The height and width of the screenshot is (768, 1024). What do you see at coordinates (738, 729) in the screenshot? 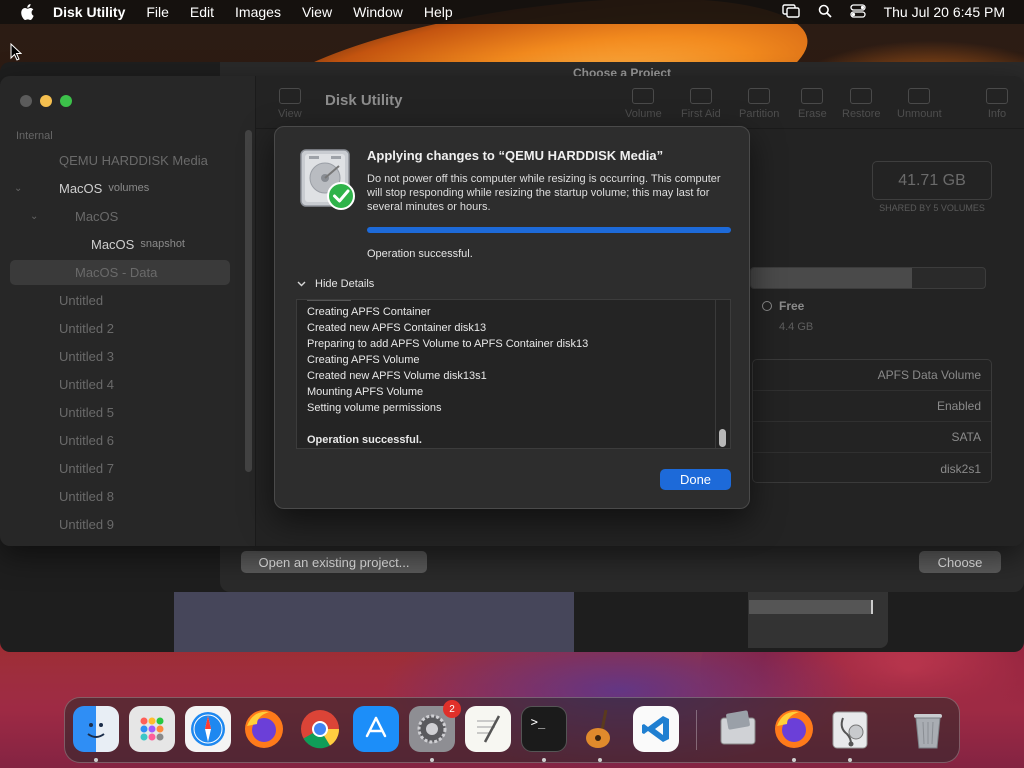
I see `boot-camp-icon` at bounding box center [738, 729].